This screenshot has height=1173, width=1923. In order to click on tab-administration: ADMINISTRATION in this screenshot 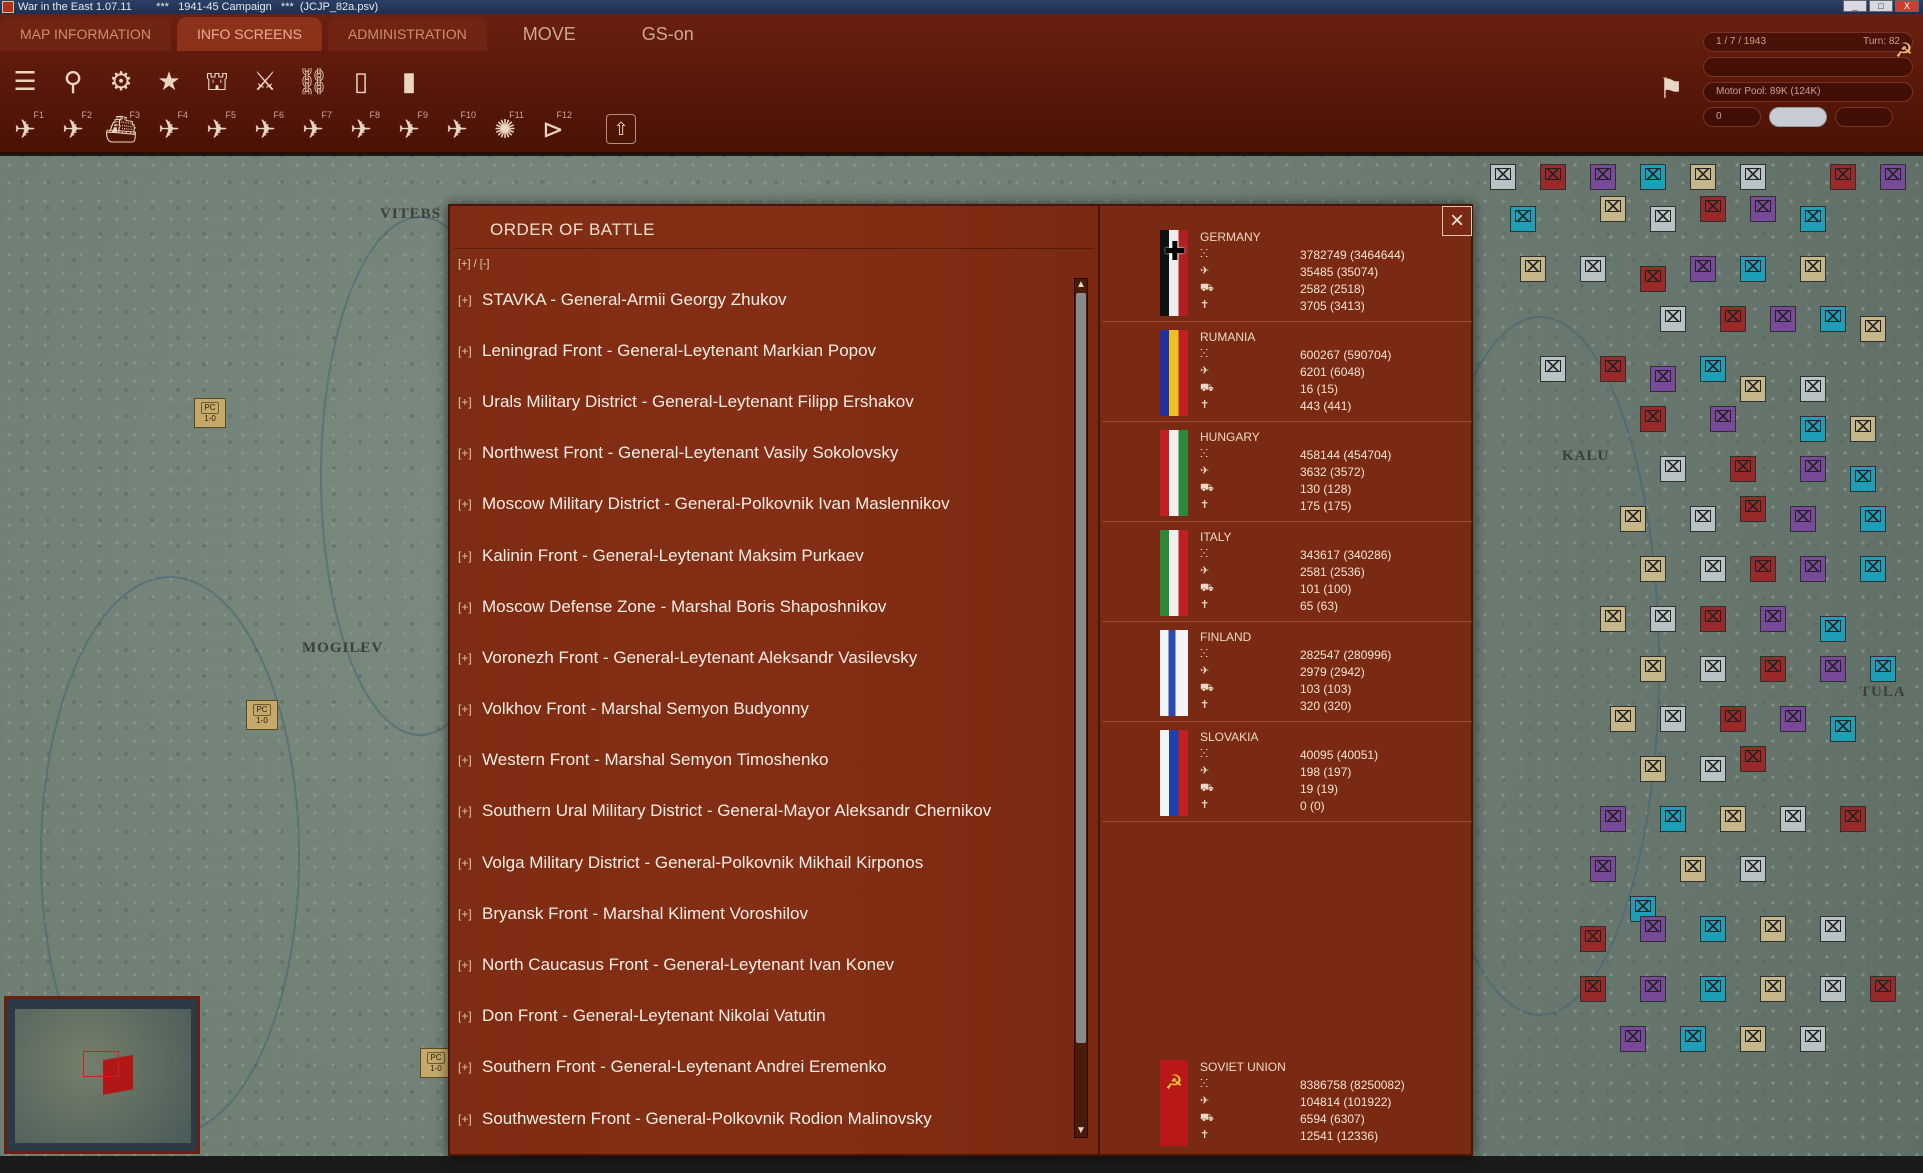, I will do `click(407, 34)`.